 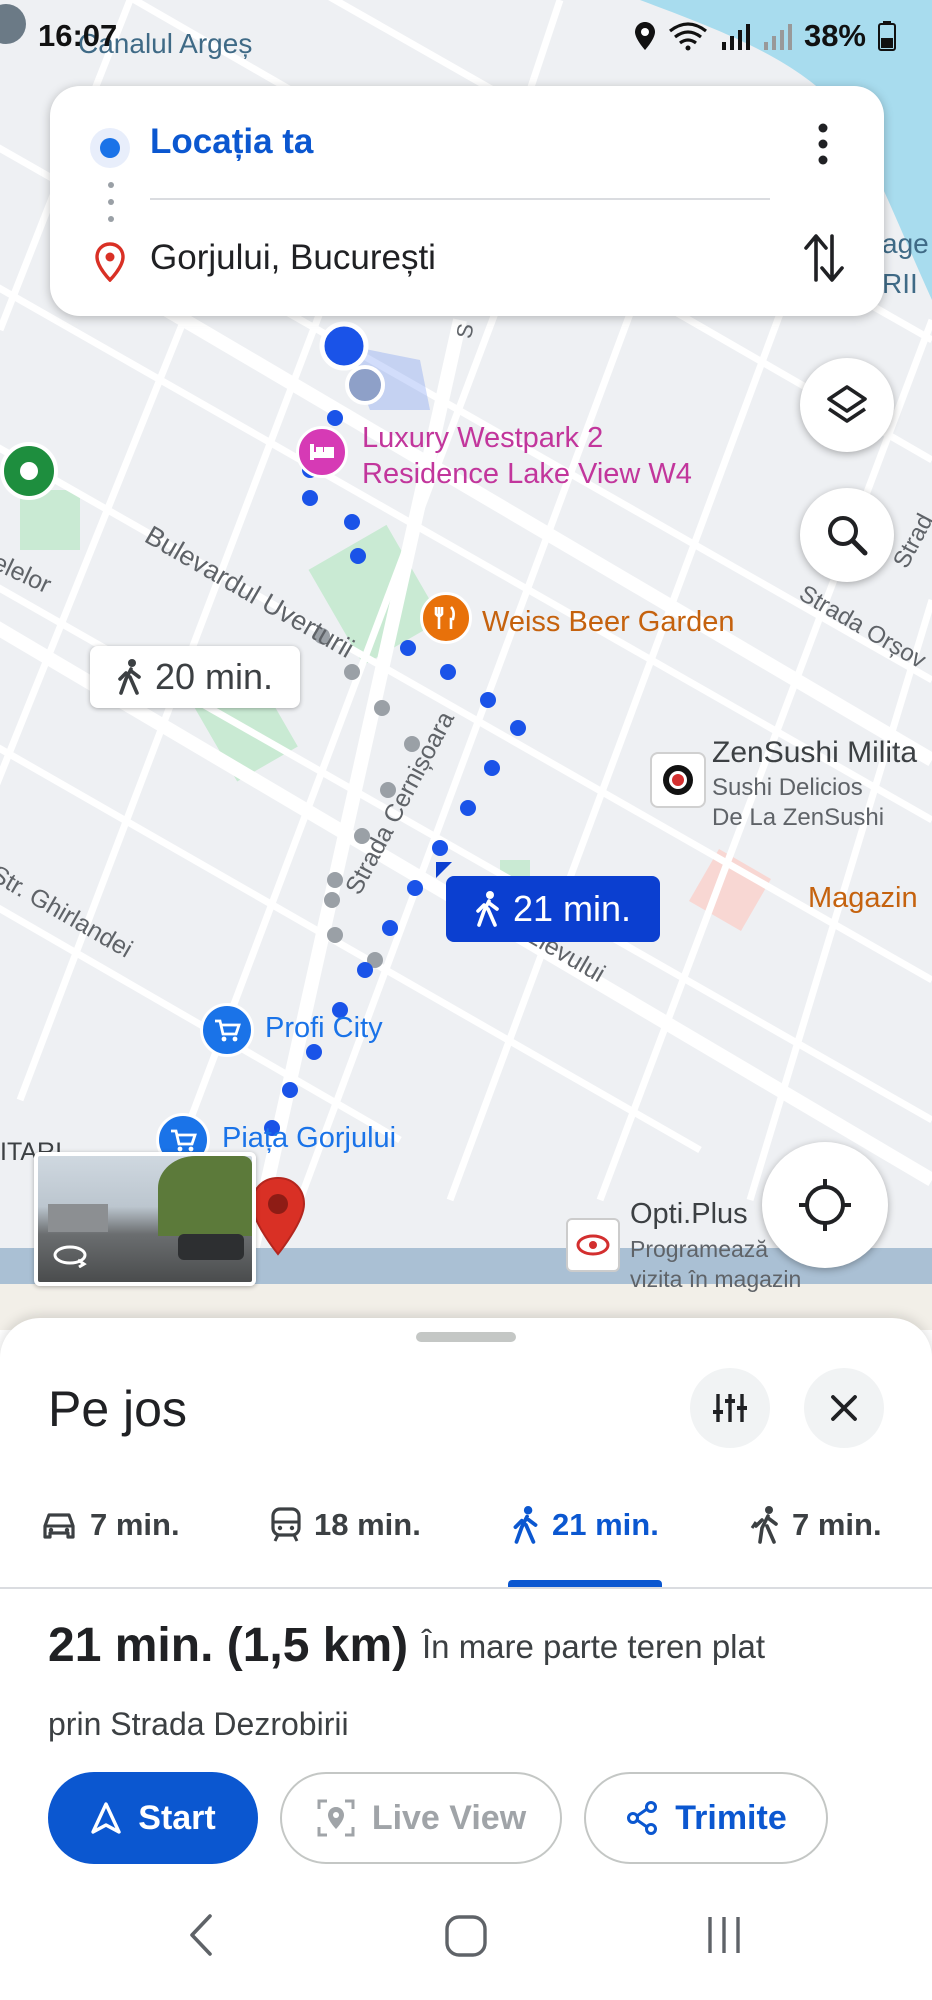 I want to click on live-view-button: Live View, so click(x=421, y=1818).